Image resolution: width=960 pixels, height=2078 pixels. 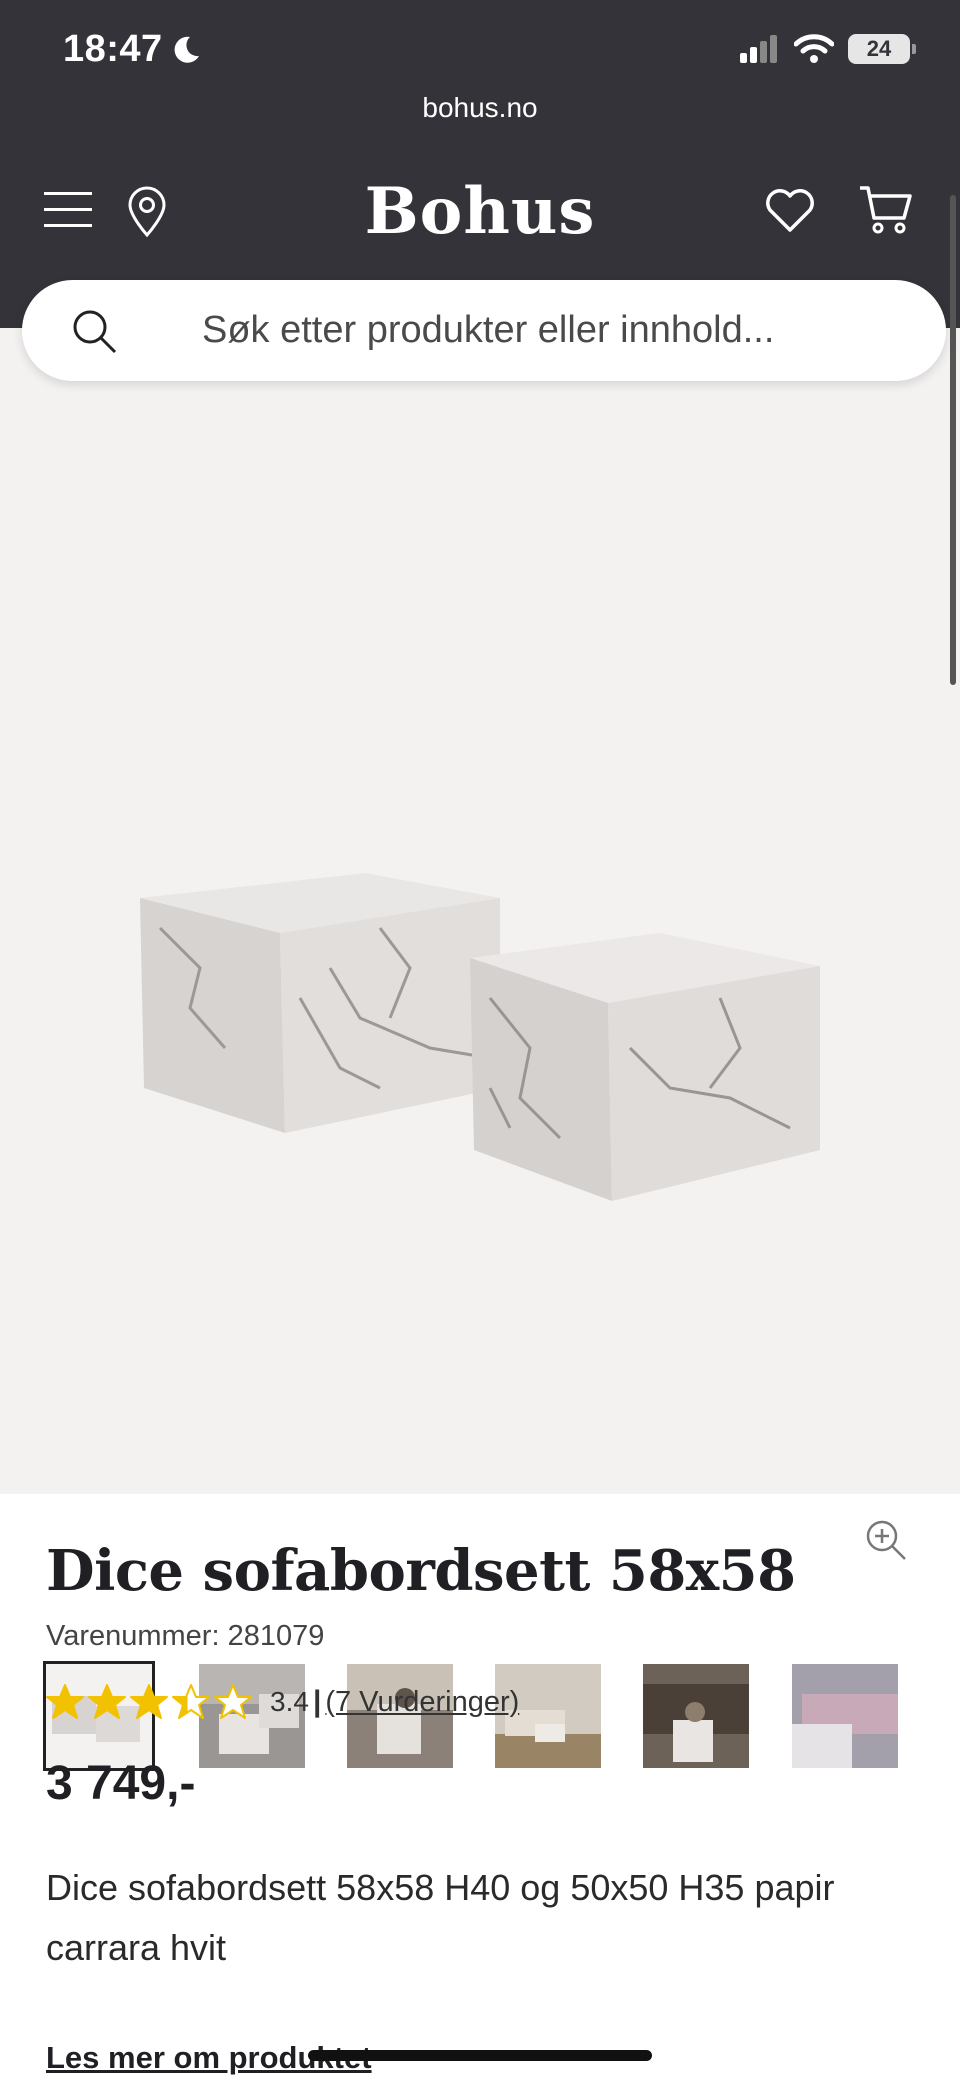 I want to click on status-icons: 24, so click(x=828, y=49).